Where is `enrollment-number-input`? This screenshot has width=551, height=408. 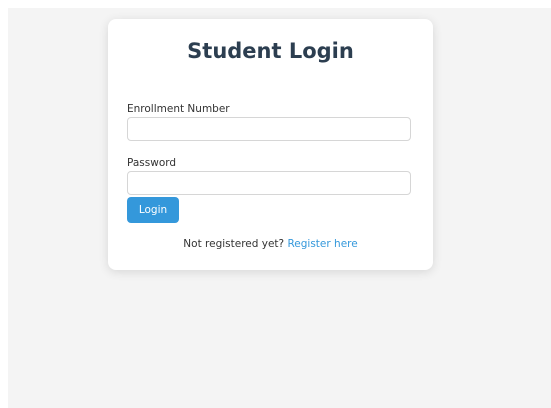 enrollment-number-input is located at coordinates (269, 129).